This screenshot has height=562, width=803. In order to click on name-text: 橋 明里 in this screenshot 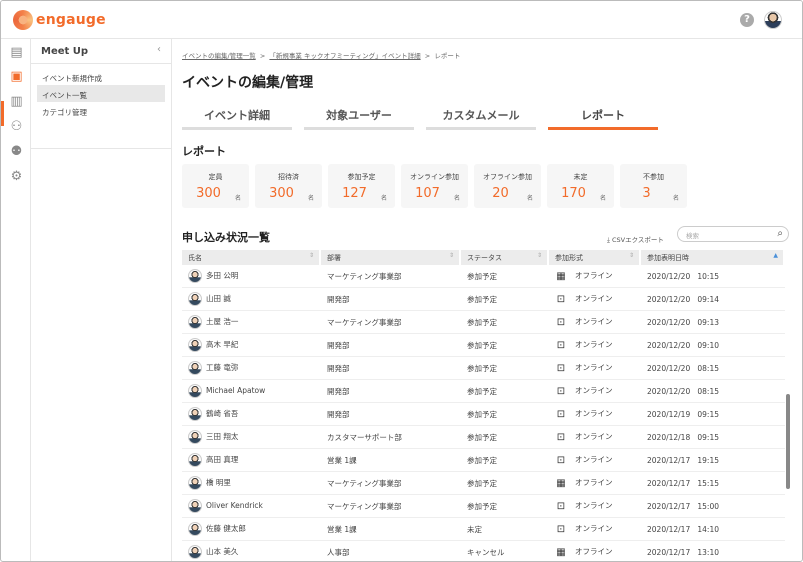, I will do `click(218, 482)`.